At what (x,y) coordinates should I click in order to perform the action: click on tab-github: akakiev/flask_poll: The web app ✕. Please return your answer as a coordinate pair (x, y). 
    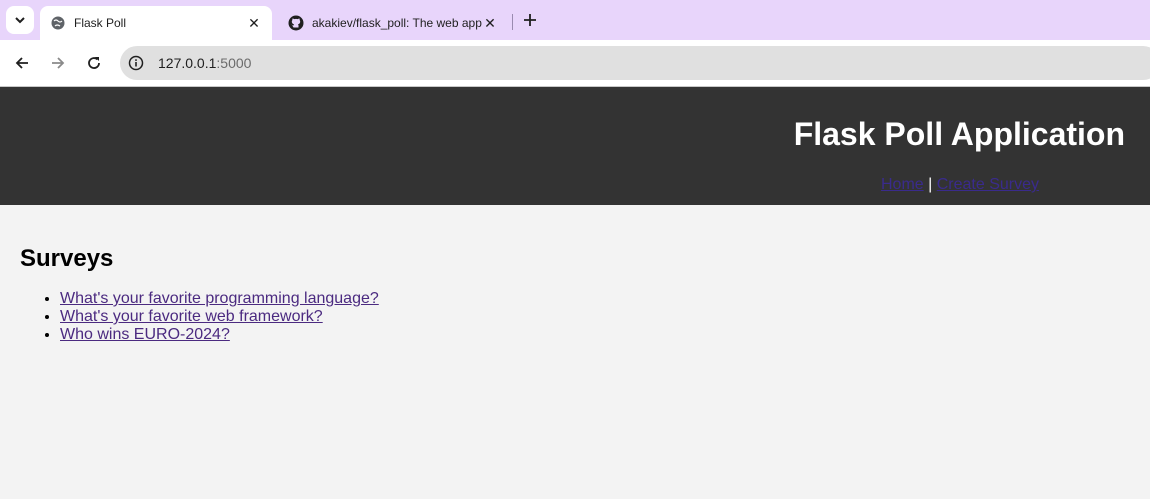
    Looking at the image, I should click on (393, 23).